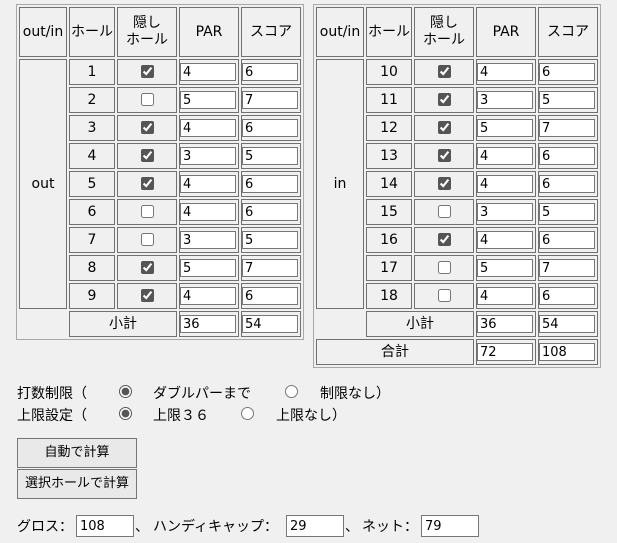 The width and height of the screenshot is (617, 543). Describe the element at coordinates (125, 391) in the screenshot. I see `stroke-limit-double-par-radio` at that location.